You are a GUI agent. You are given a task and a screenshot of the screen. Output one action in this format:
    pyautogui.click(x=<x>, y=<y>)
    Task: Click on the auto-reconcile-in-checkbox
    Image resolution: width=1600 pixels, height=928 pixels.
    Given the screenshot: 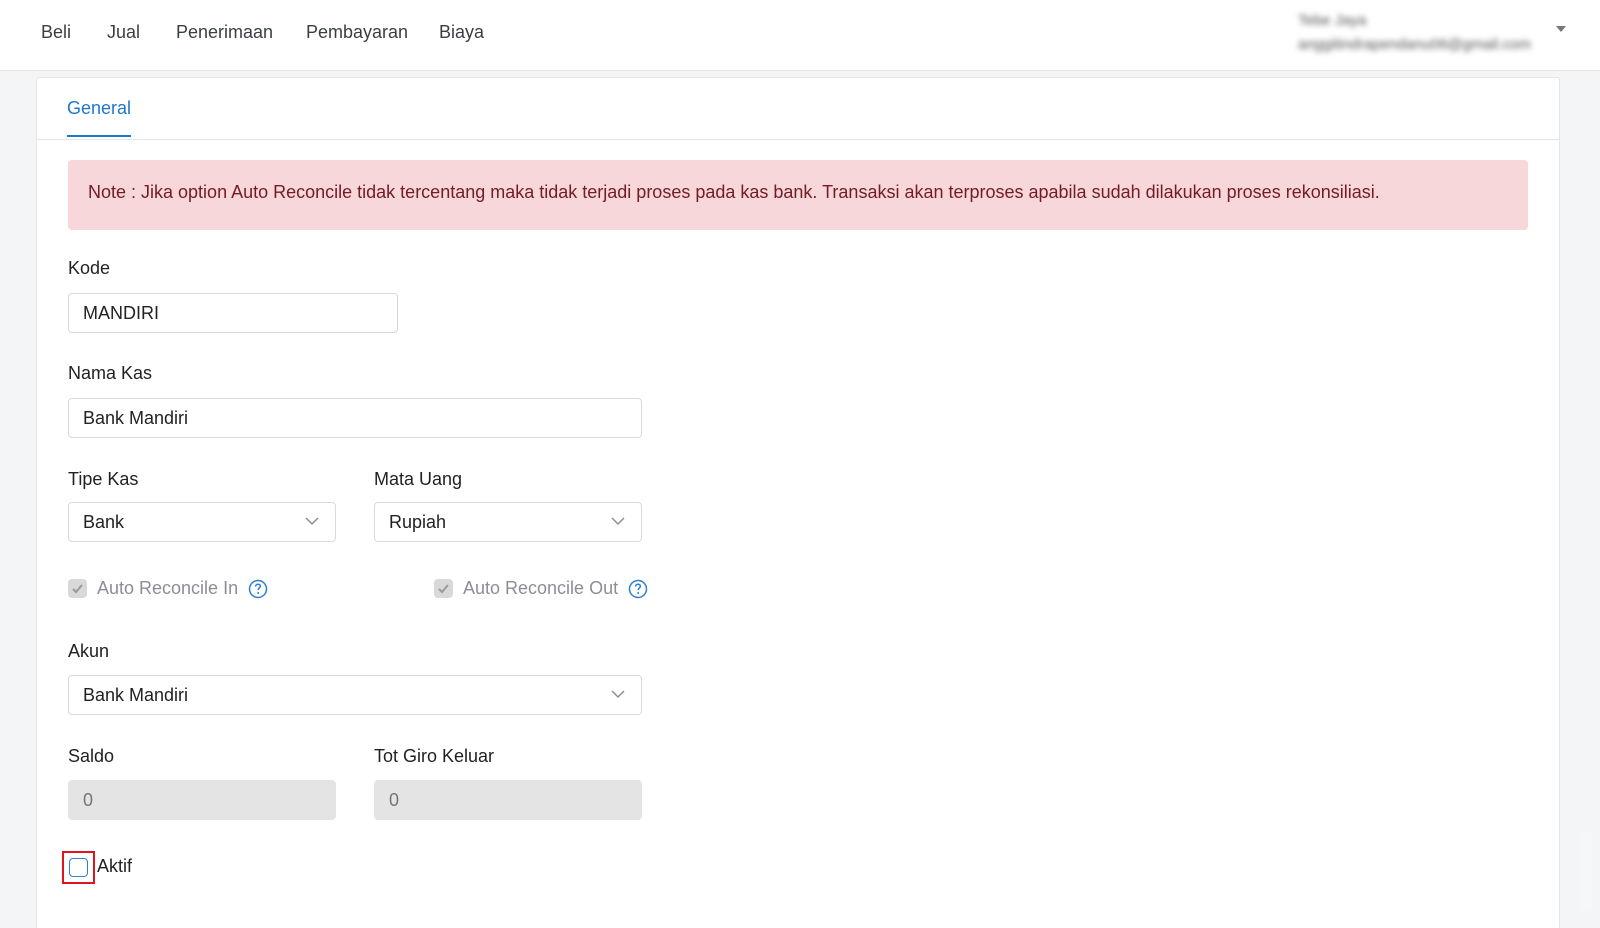 What is the action you would take?
    pyautogui.click(x=77, y=588)
    